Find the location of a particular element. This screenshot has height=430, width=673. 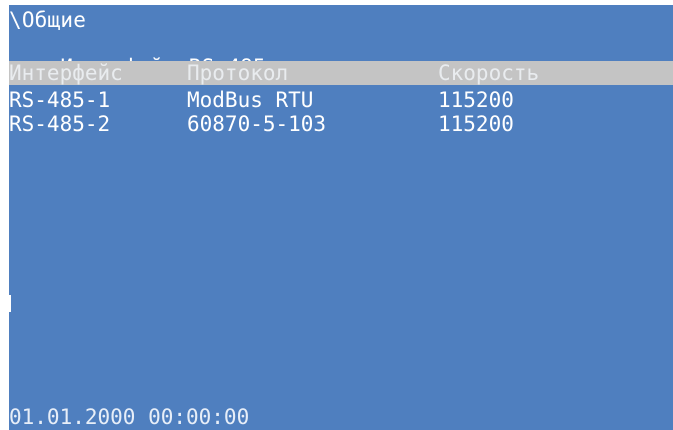

column-header-protocol: Протокол is located at coordinates (238, 73).